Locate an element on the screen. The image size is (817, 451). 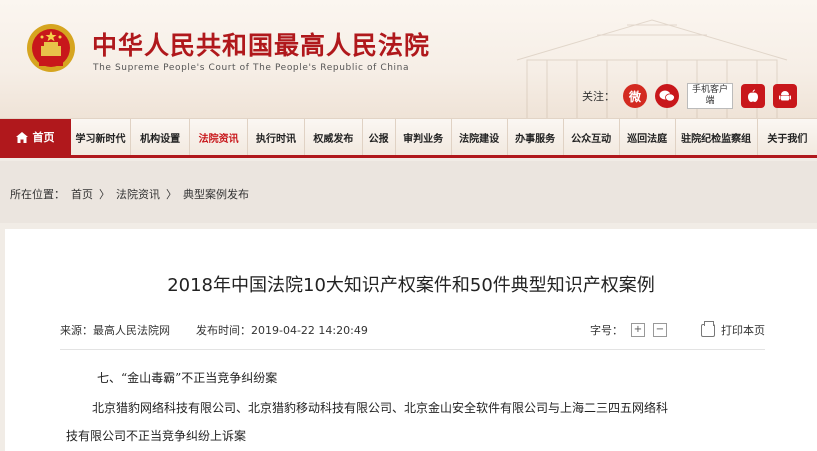
breadcrumb-label: 所在位置： is located at coordinates (37, 194).